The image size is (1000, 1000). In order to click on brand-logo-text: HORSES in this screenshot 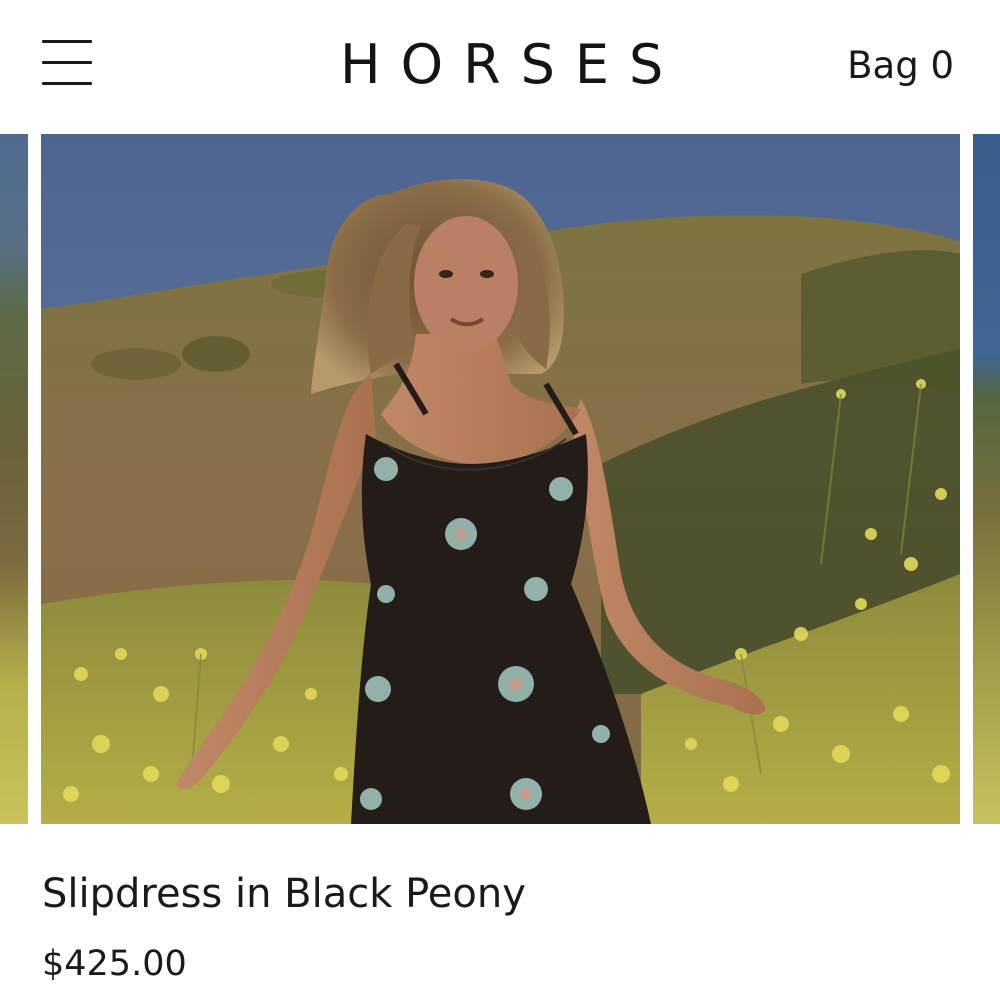, I will do `click(512, 64)`.